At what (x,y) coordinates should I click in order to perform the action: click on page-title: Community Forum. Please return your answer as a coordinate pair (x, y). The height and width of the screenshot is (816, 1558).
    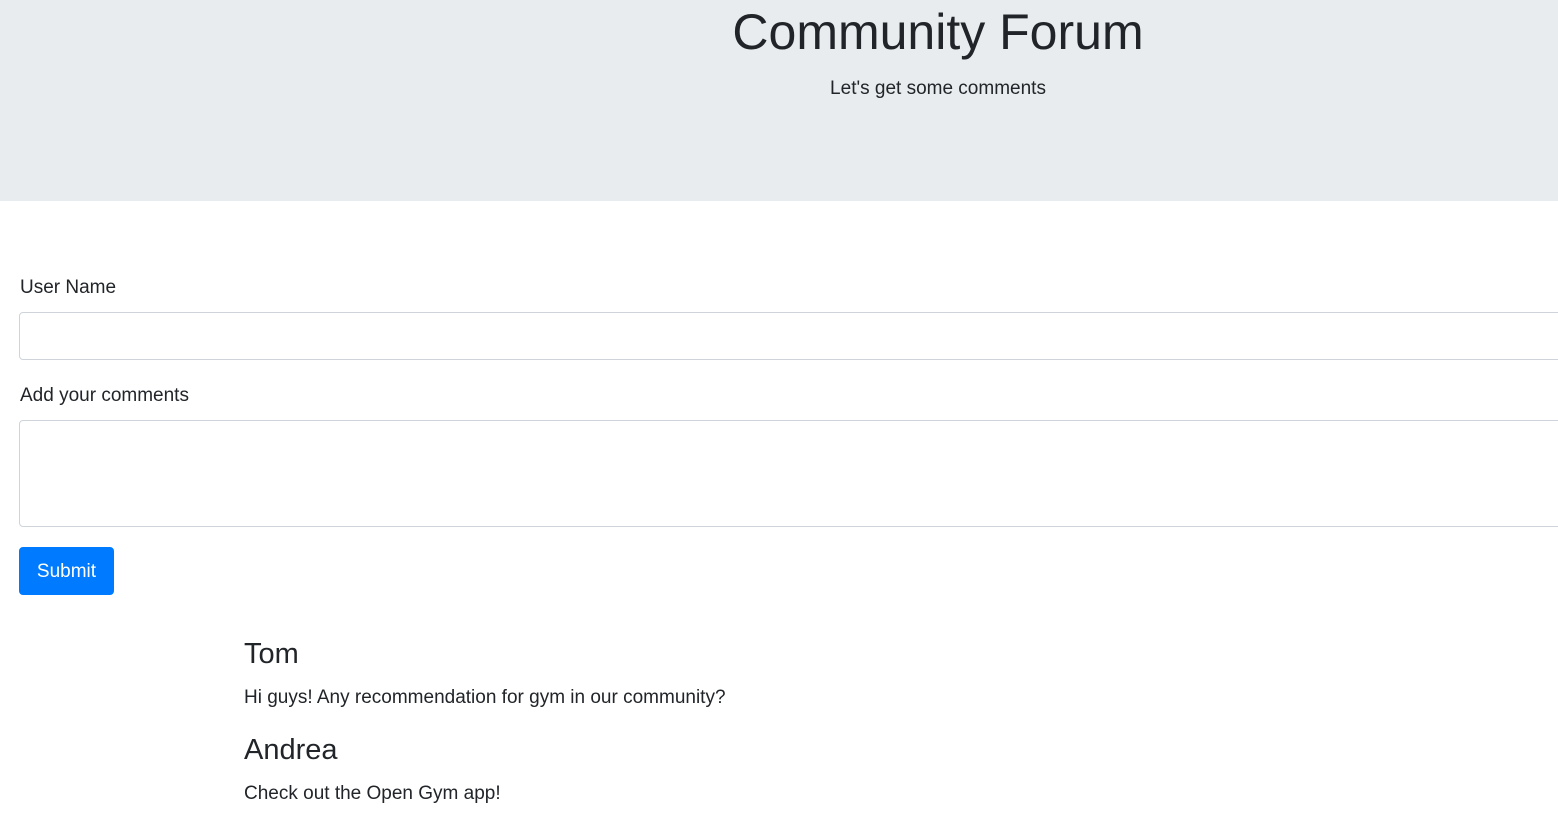
    Looking at the image, I should click on (938, 32).